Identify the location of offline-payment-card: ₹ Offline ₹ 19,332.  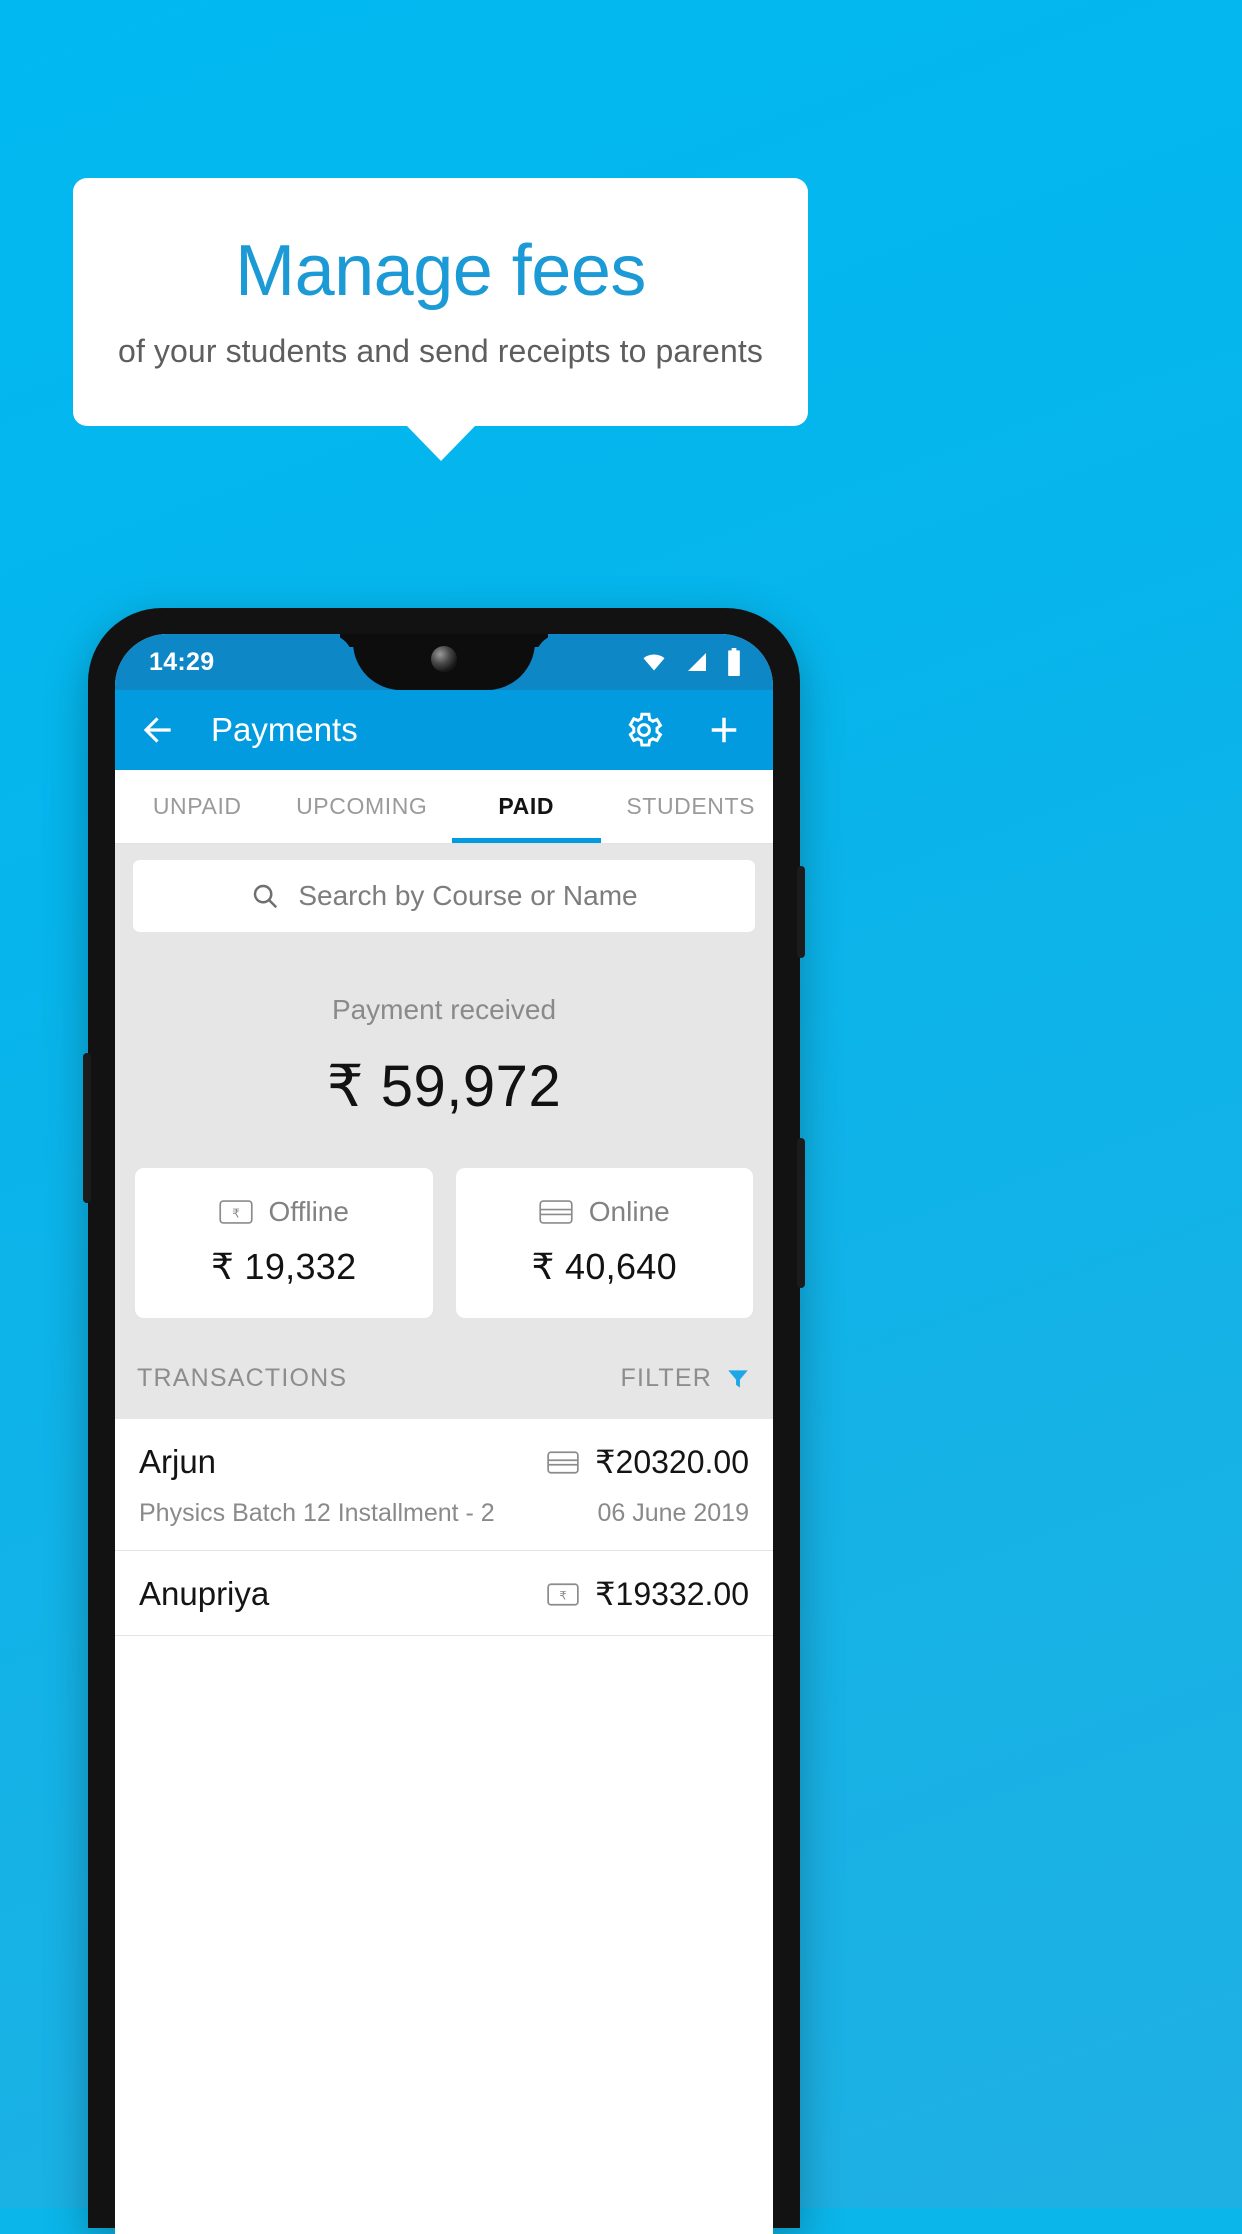
(284, 1243).